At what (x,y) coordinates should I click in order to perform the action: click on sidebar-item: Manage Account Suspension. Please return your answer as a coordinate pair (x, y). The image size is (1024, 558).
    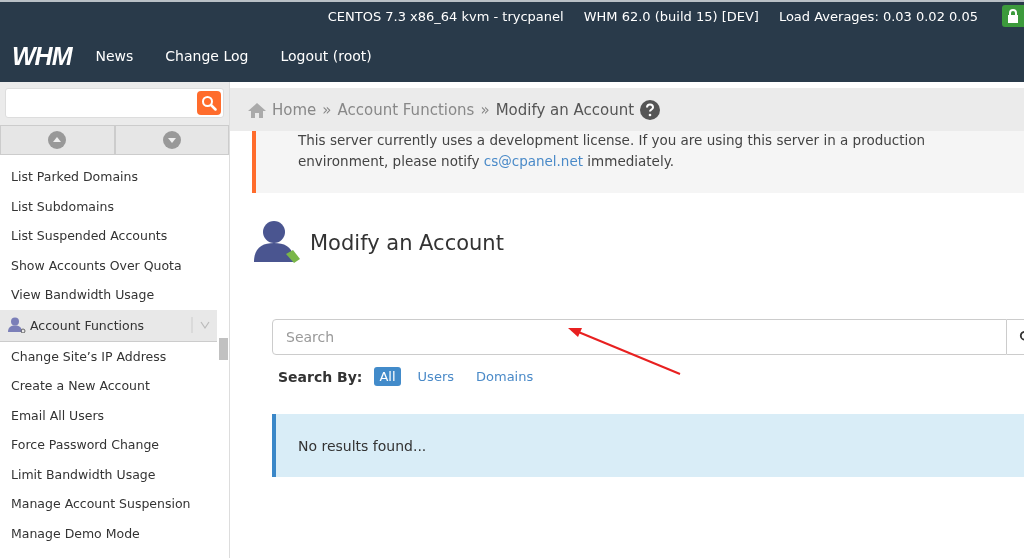
    Looking at the image, I should click on (108, 504).